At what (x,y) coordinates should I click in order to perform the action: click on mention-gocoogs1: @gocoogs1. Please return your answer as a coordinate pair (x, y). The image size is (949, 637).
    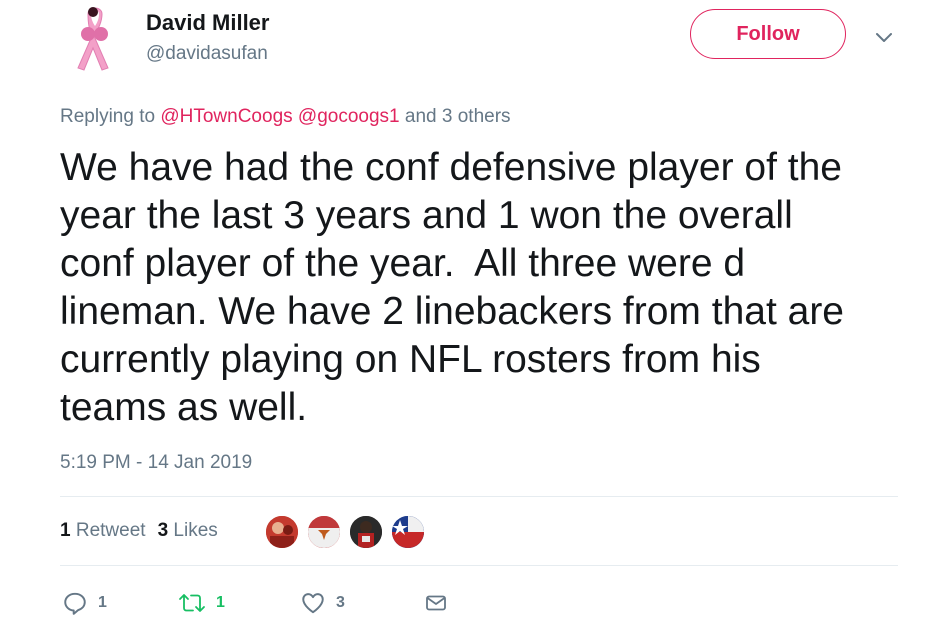
    Looking at the image, I should click on (349, 116).